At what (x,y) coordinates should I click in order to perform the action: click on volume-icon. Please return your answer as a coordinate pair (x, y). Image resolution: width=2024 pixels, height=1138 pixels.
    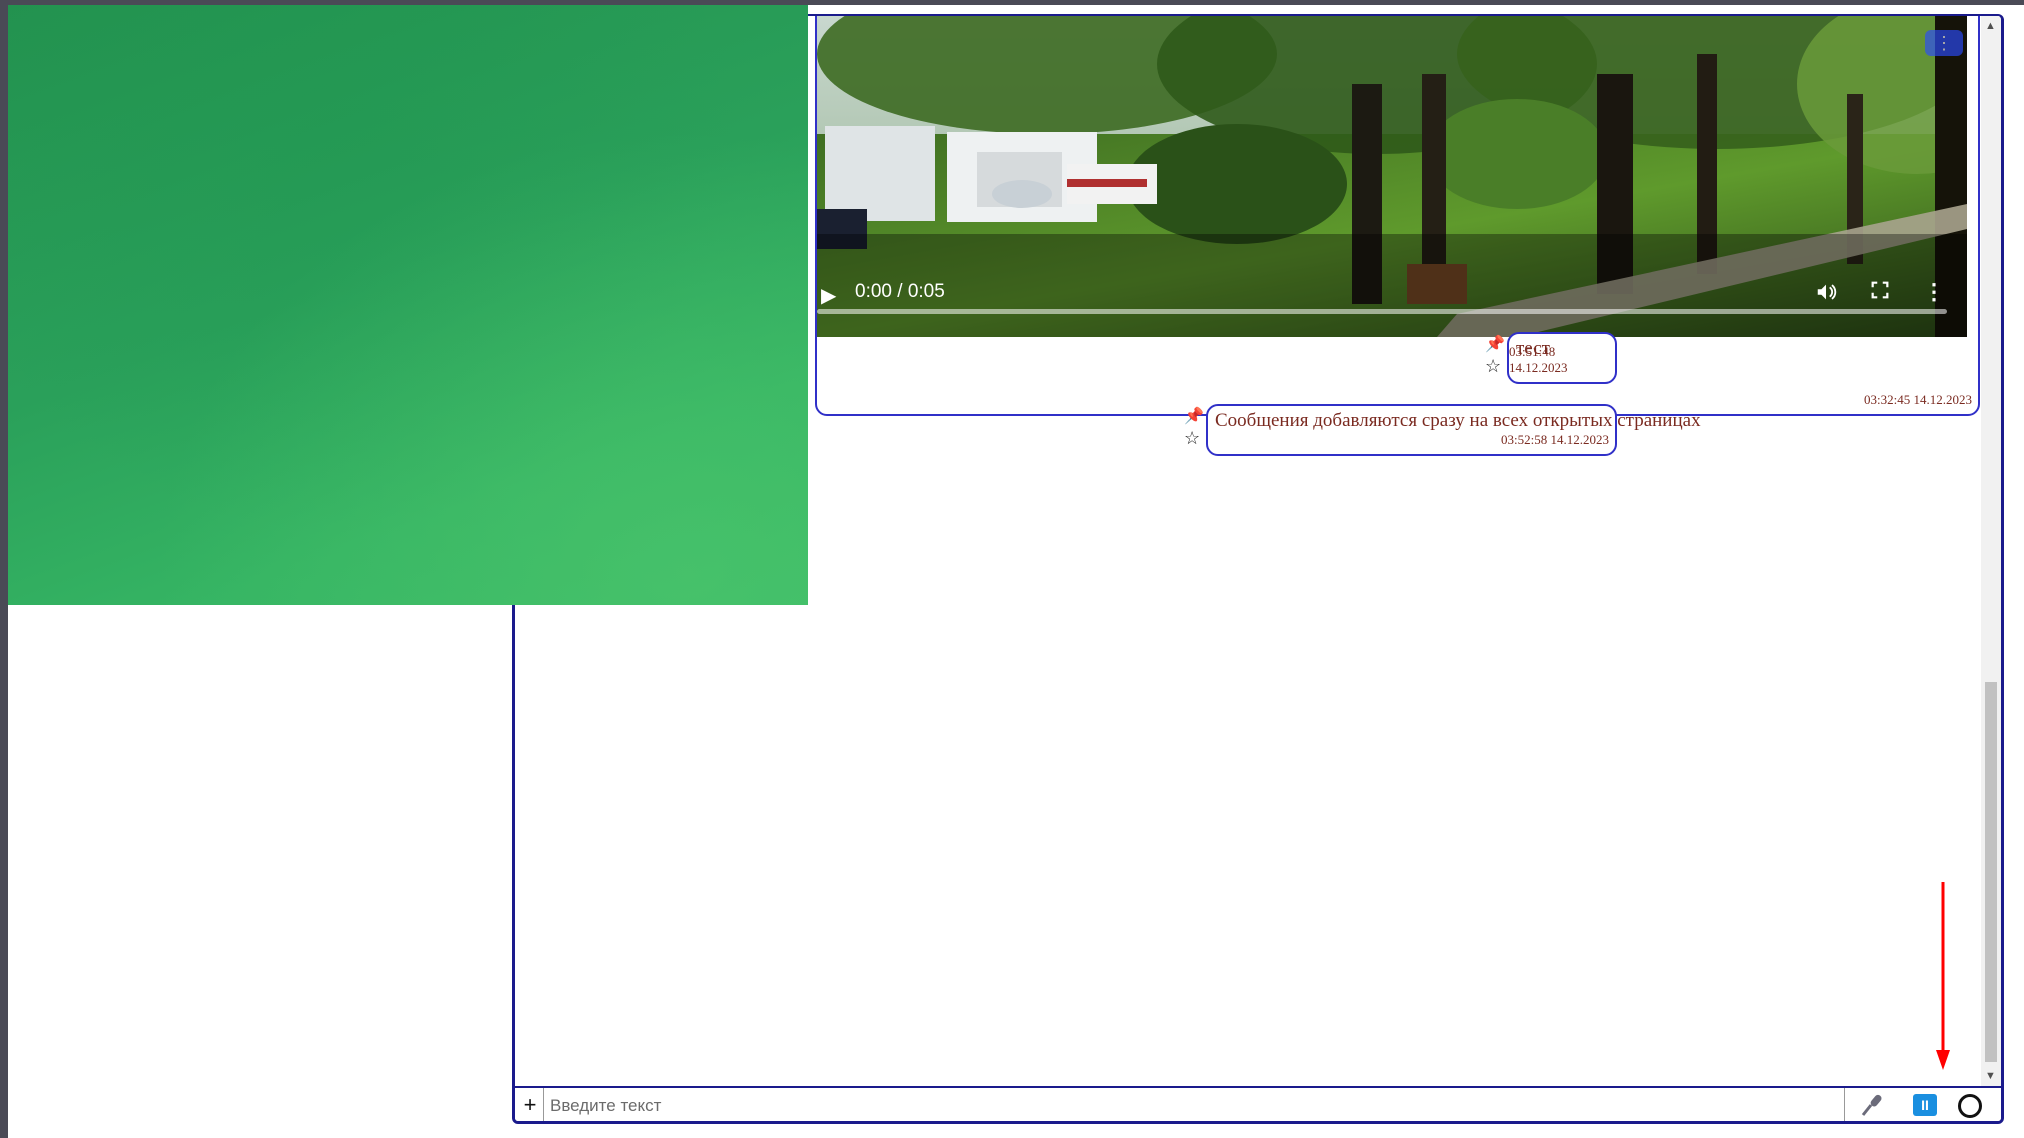
    Looking at the image, I should click on (1826, 295).